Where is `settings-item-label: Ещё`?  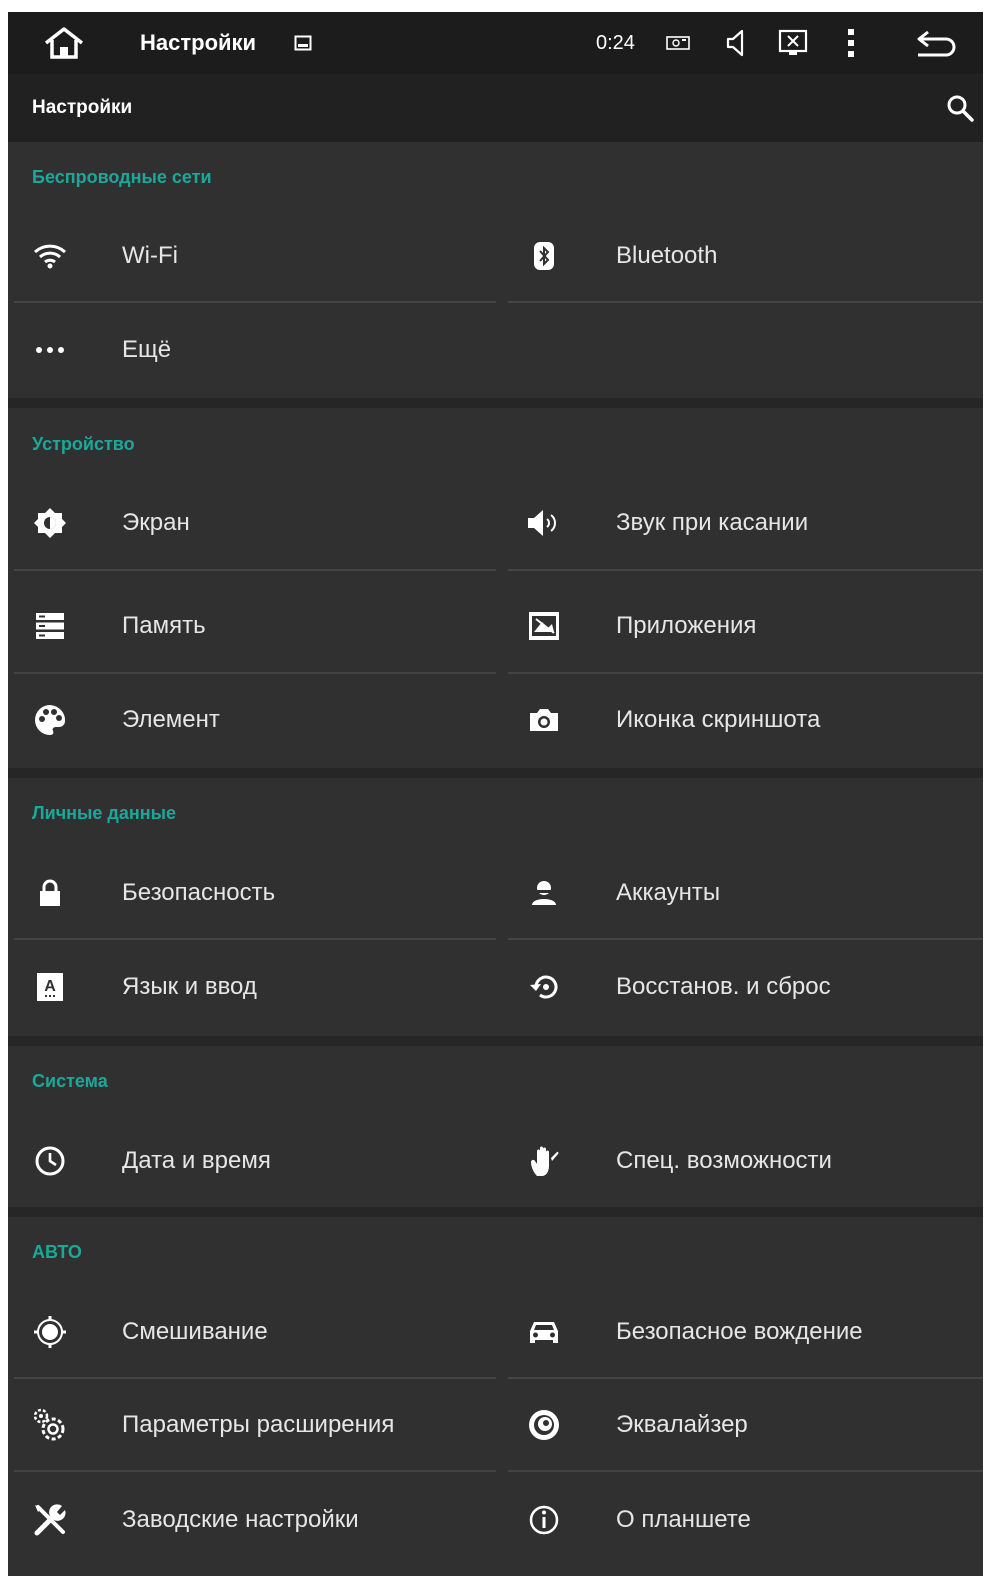 settings-item-label: Ещё is located at coordinates (147, 349).